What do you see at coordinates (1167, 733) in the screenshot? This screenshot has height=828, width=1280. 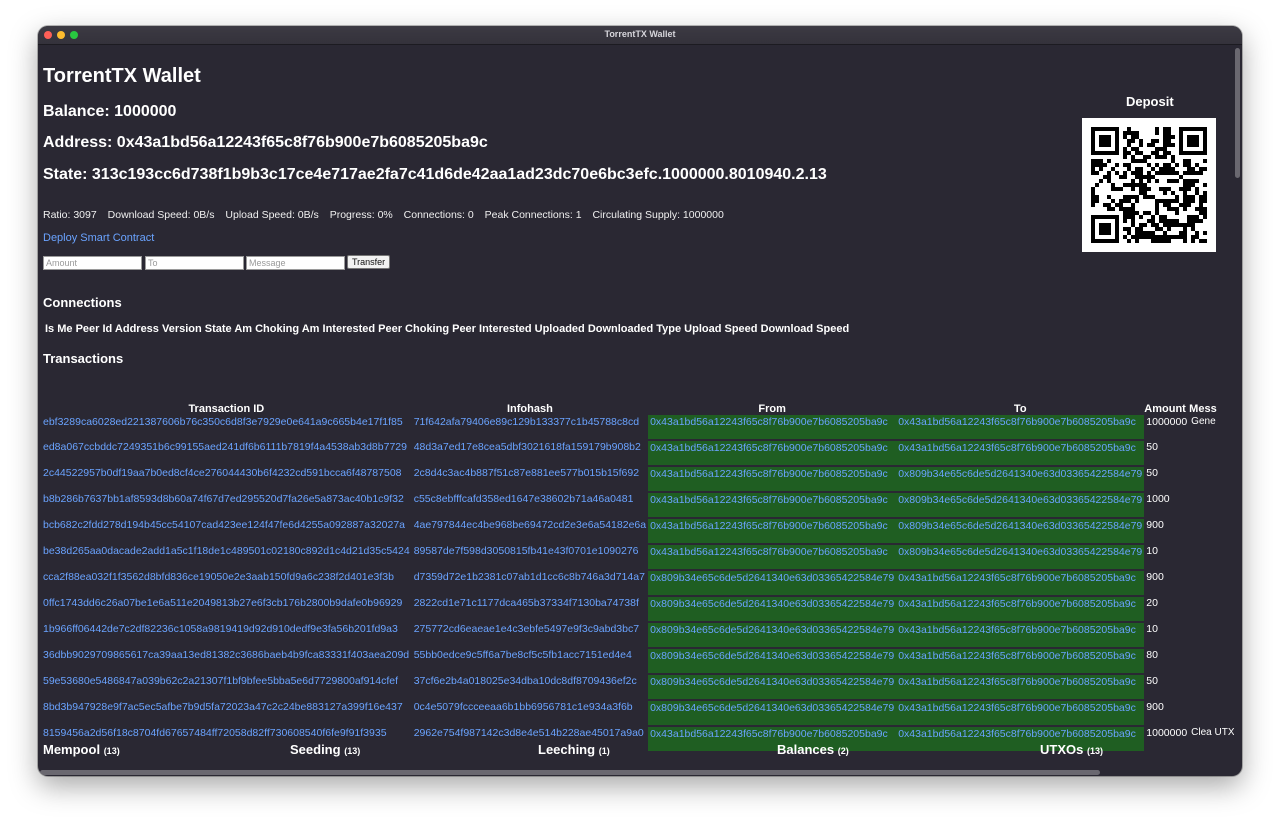 I see `amount-value: 1000000` at bounding box center [1167, 733].